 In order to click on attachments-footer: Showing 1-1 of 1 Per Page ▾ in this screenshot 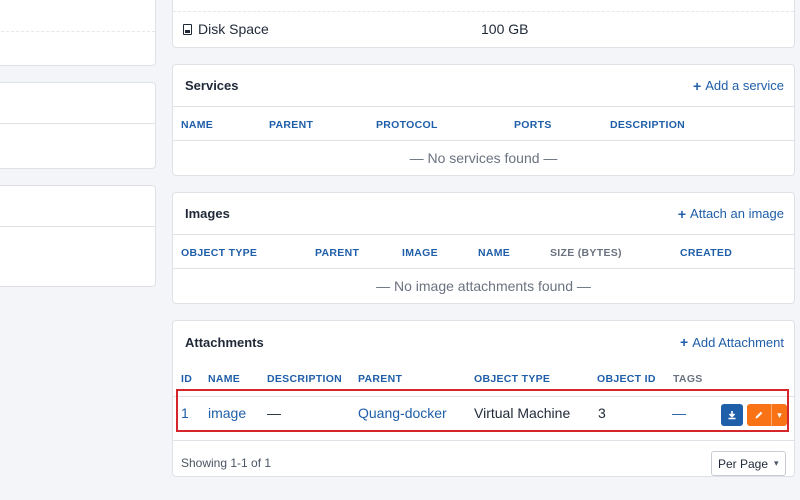, I will do `click(483, 463)`.